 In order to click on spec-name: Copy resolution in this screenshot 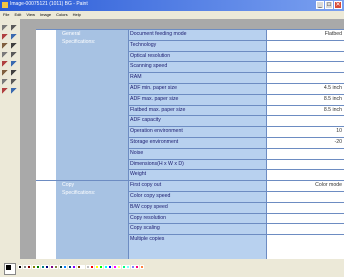, I will do `click(148, 217)`.